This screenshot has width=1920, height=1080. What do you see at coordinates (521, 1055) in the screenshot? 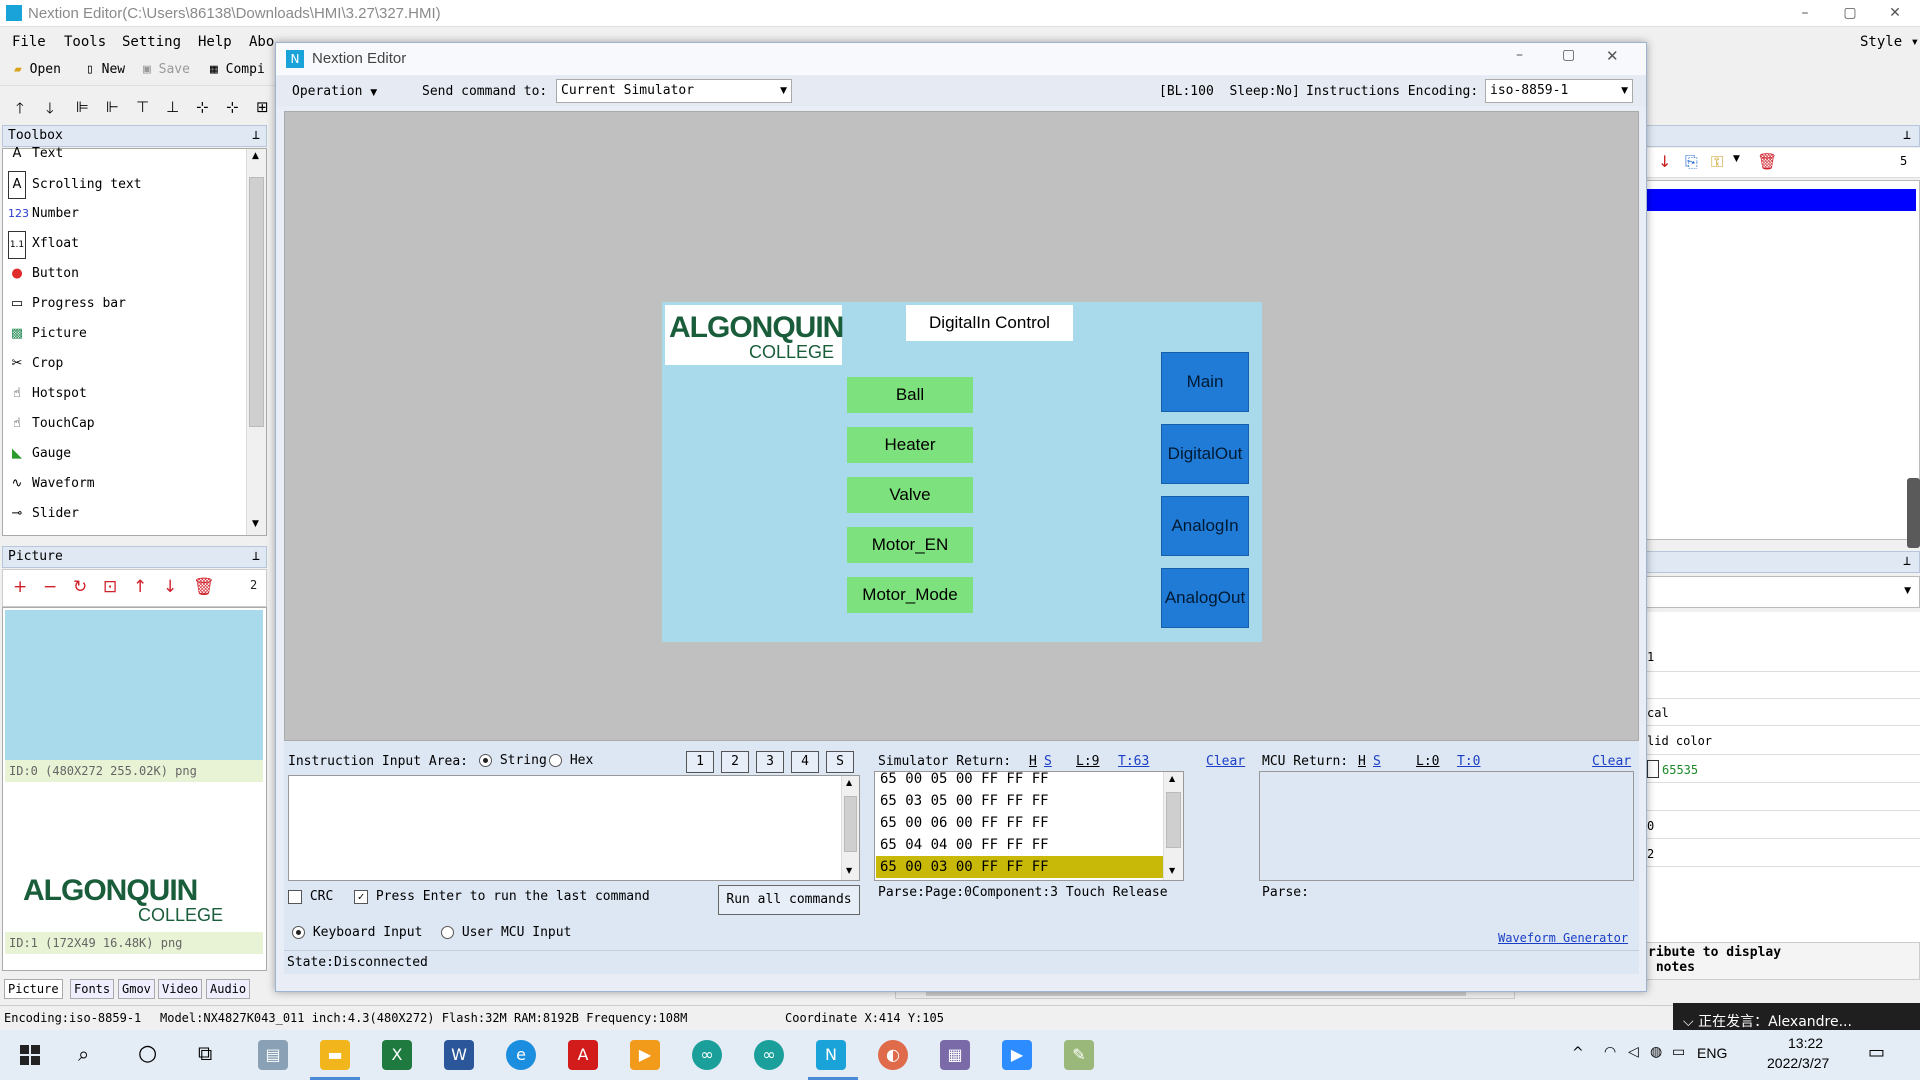
I see `edge-icon: e` at bounding box center [521, 1055].